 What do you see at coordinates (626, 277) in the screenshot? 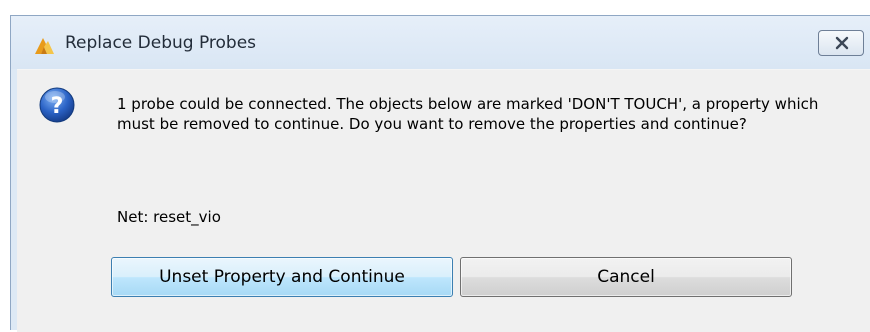
I see `cancel-button: Cancel` at bounding box center [626, 277].